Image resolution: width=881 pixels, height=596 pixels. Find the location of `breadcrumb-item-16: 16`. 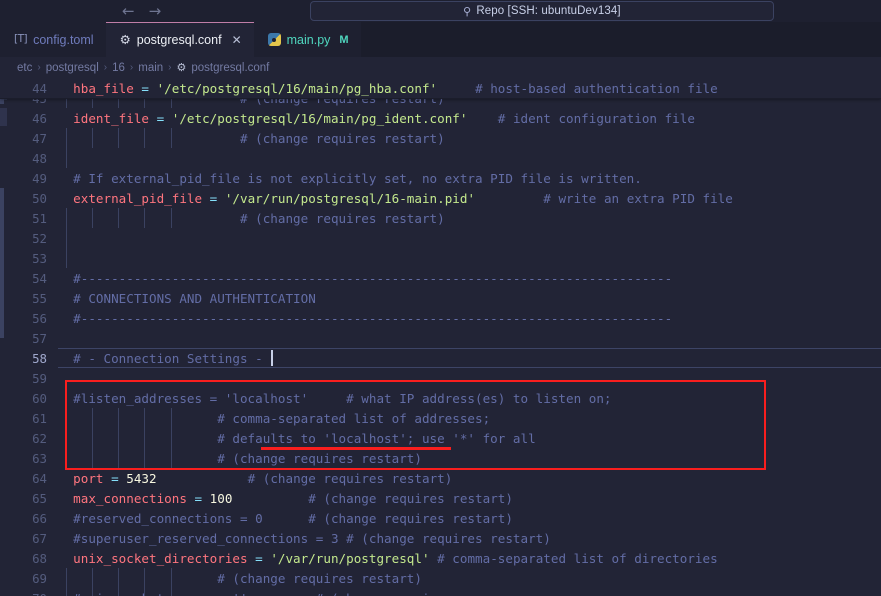

breadcrumb-item-16: 16 is located at coordinates (118, 68).